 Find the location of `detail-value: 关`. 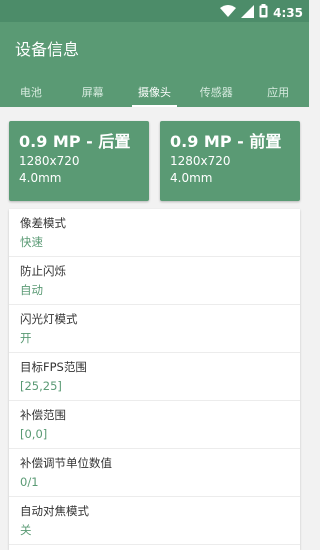

detail-value: 关 is located at coordinates (26, 530).